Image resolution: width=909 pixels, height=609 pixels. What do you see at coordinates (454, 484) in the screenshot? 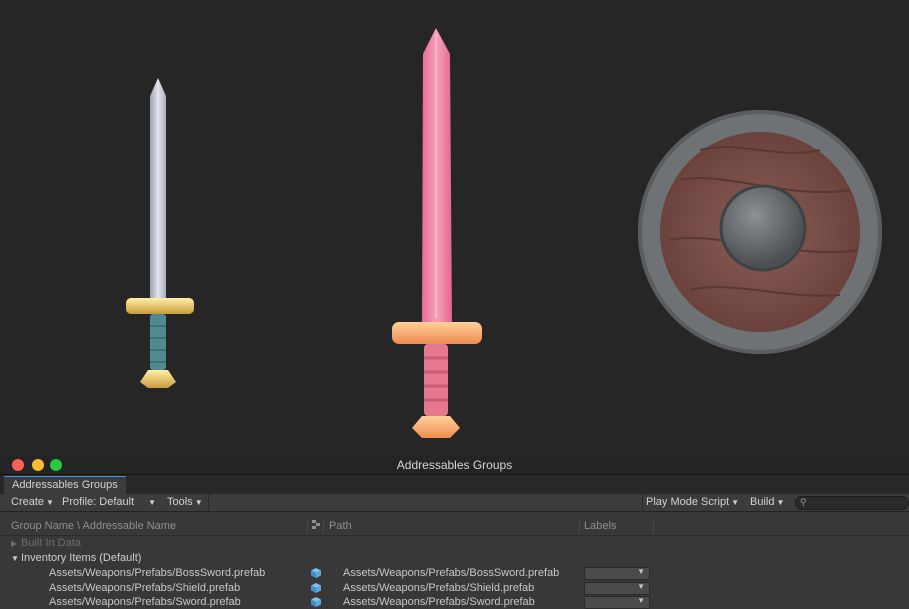
I see `tab-bar: Addressables Groups` at bounding box center [454, 484].